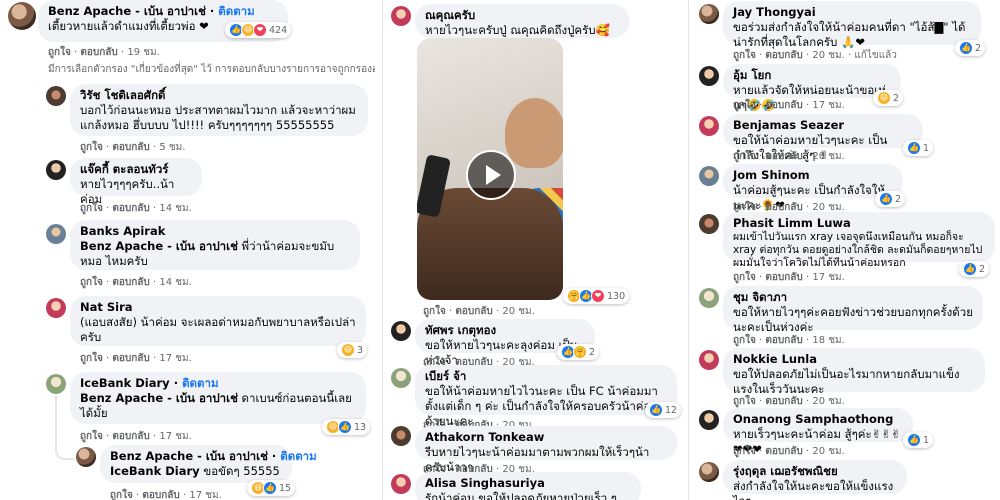  What do you see at coordinates (491, 175) in the screenshot?
I see `play-icon` at bounding box center [491, 175].